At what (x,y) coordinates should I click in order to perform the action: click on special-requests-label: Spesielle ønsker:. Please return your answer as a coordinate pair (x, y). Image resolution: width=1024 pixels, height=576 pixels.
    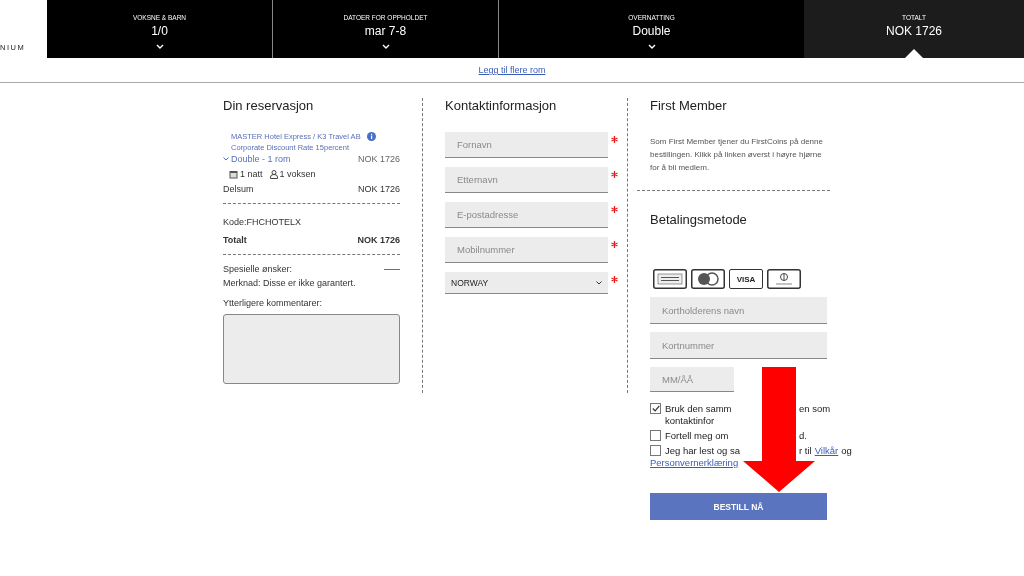
    Looking at the image, I should click on (258, 269).